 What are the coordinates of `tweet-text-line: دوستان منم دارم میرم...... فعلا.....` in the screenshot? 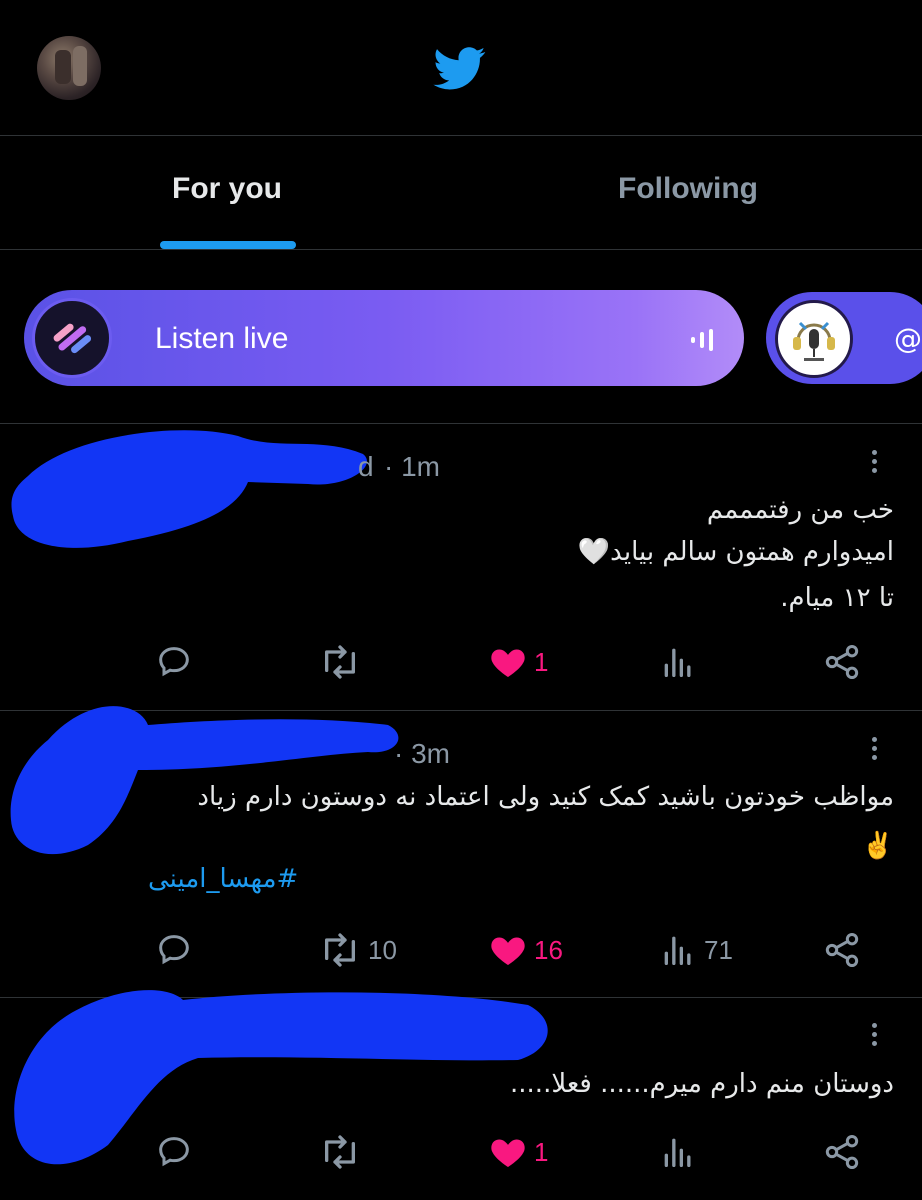 It's located at (702, 1084).